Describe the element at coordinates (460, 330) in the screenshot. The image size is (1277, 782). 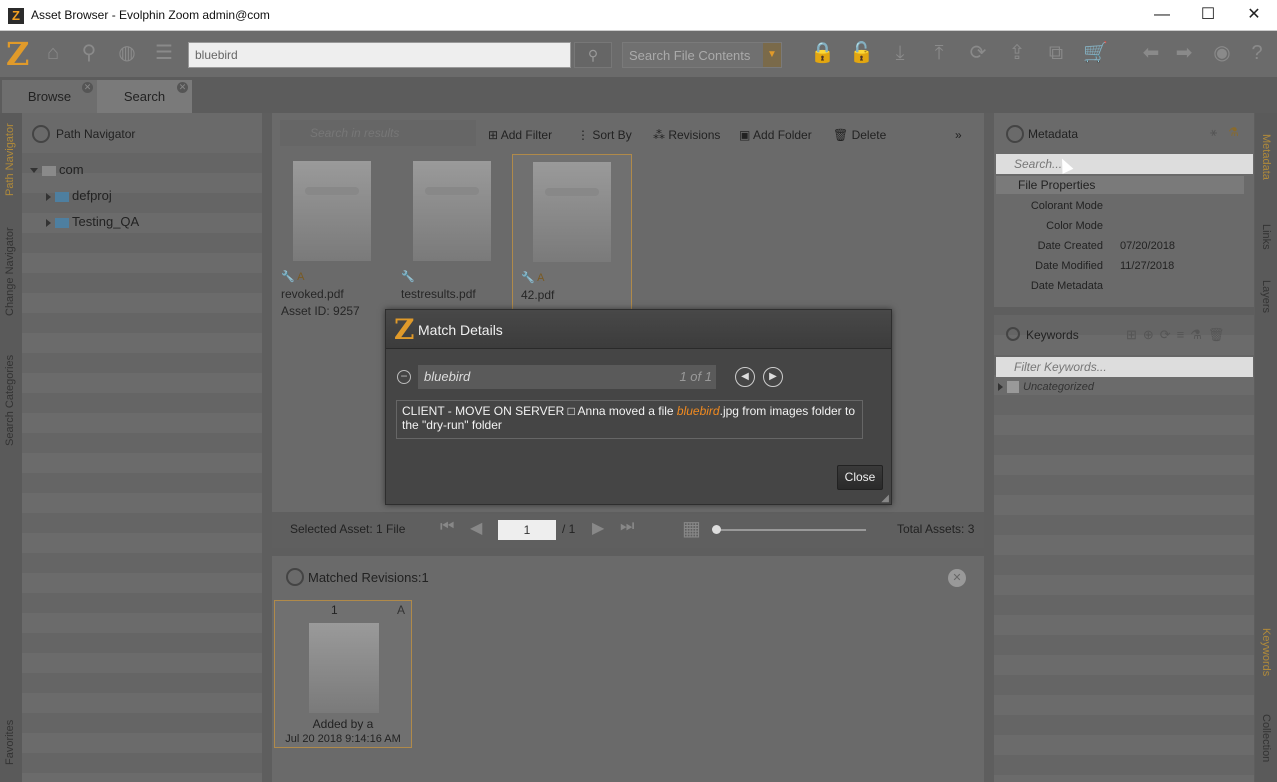
I see `dialog-title: Match Details` at that location.